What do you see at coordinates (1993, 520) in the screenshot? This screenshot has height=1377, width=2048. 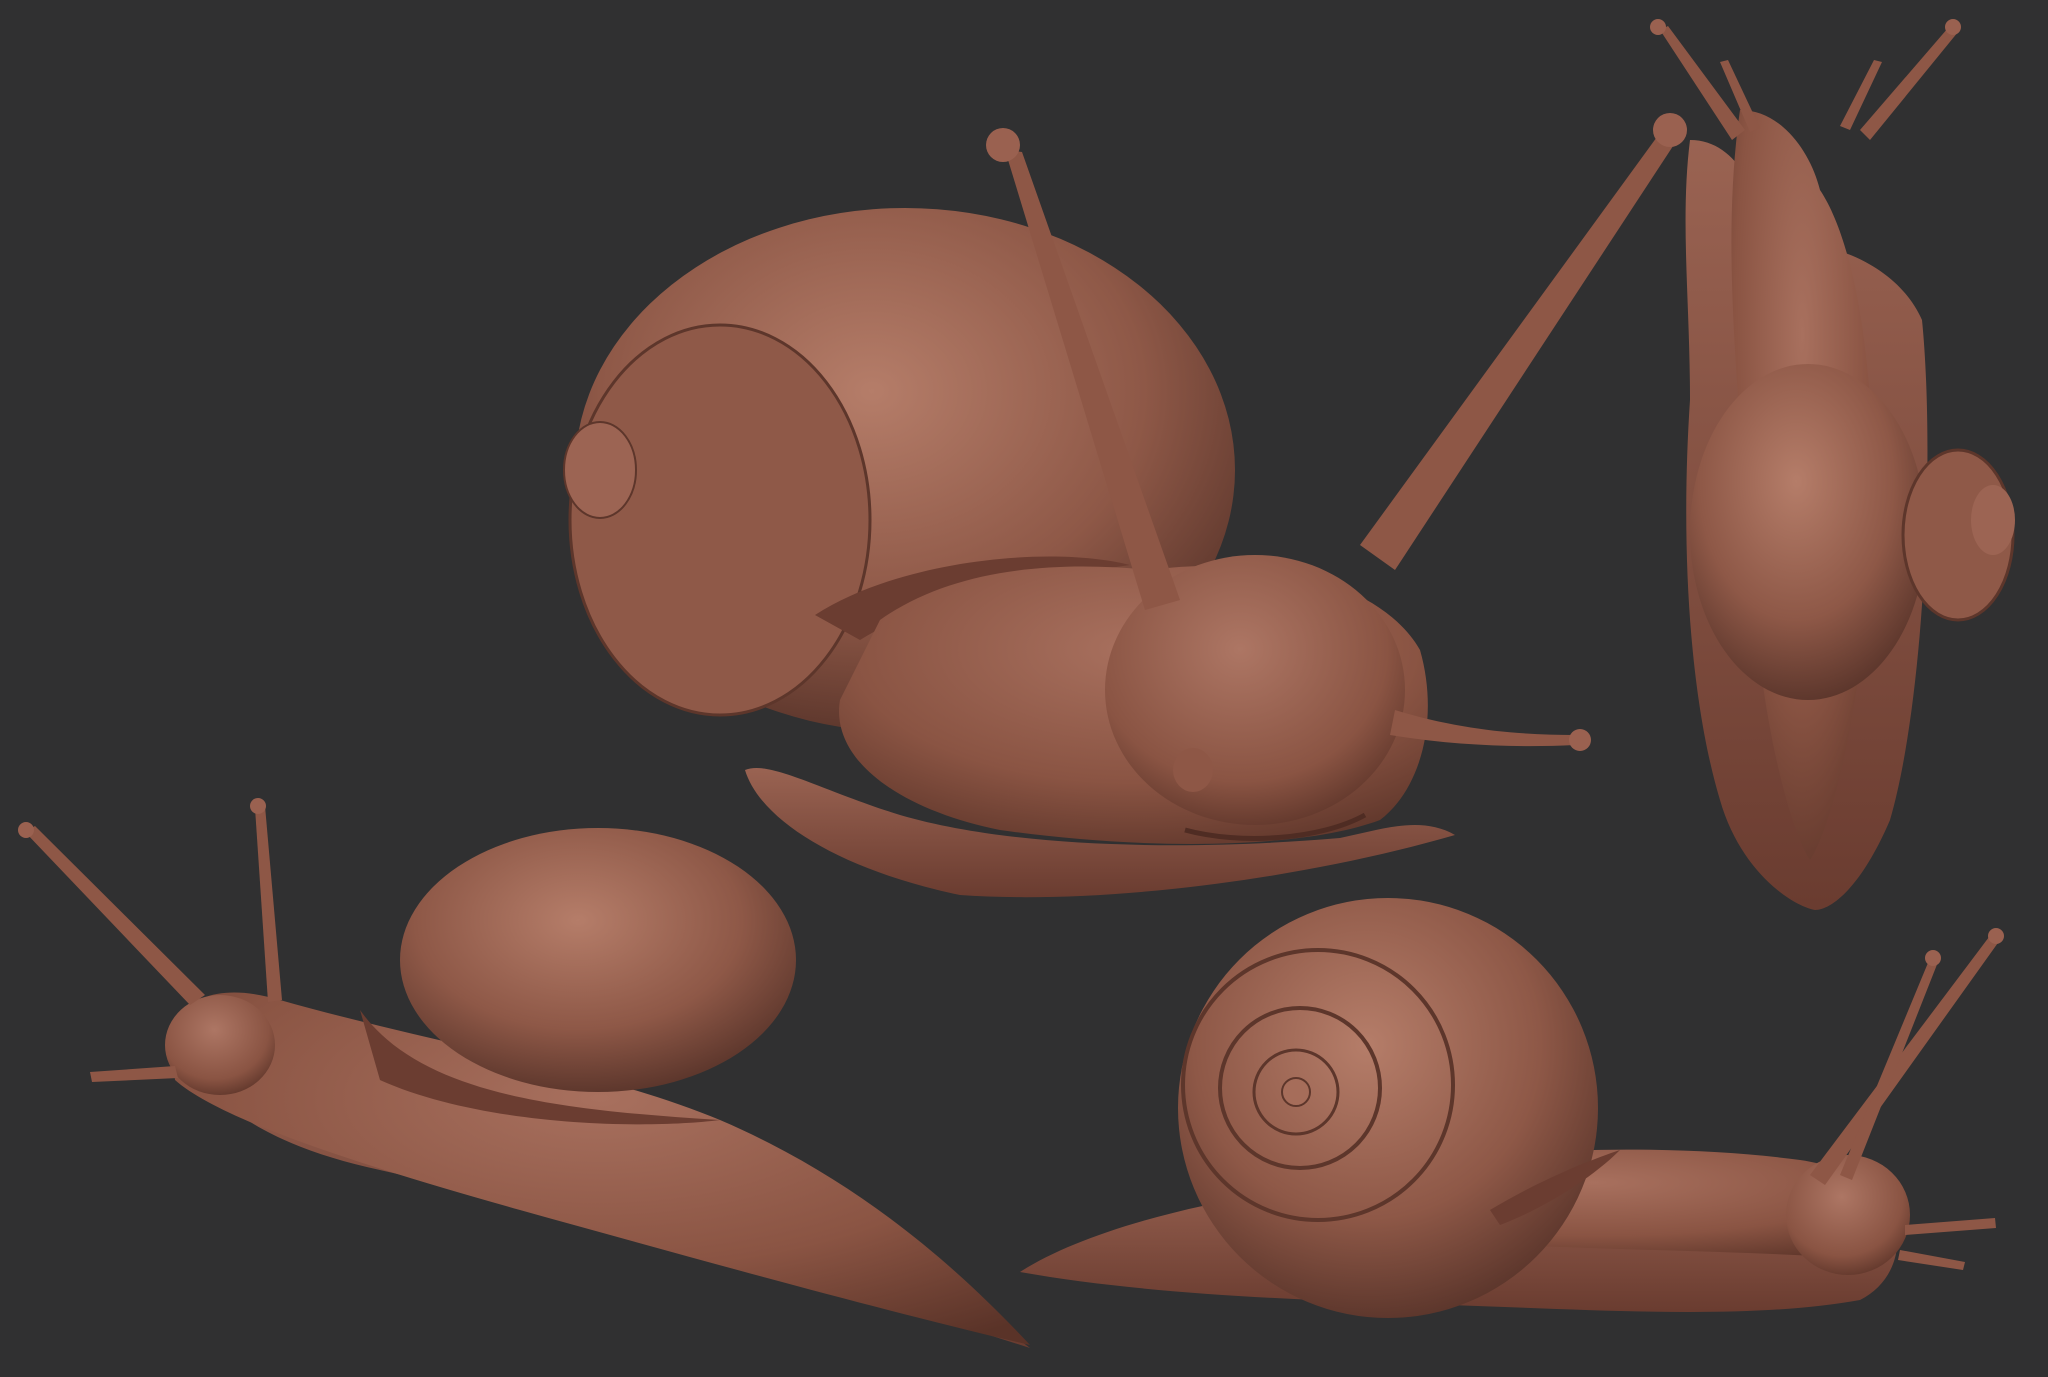 I see `top-shell-apex` at bounding box center [1993, 520].